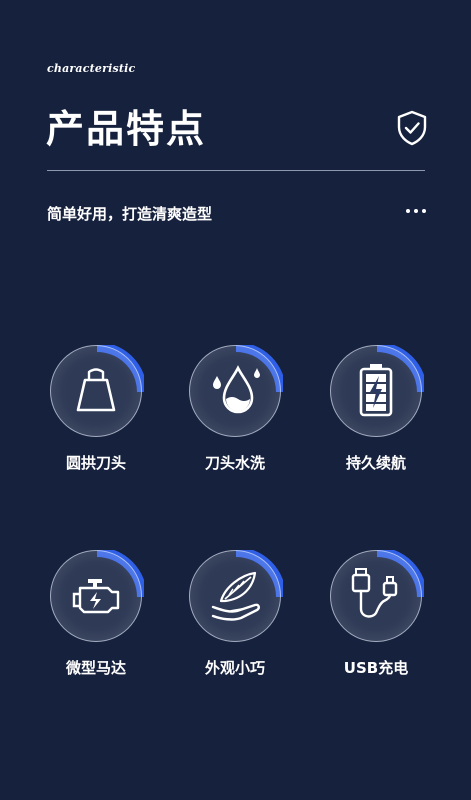 Image resolution: width=471 pixels, height=800 pixels. Describe the element at coordinates (234, 668) in the screenshot. I see `feature-label: 外观小巧` at that location.